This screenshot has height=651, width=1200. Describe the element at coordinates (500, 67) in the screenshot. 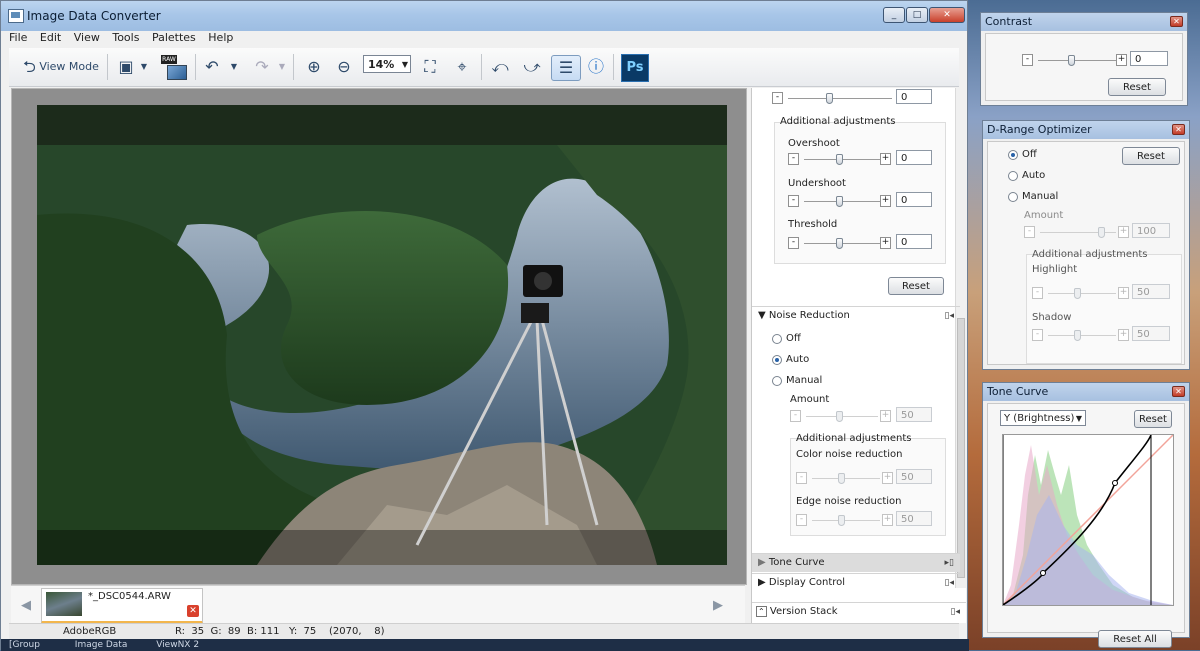

I see `rotate-left-icon: ⤺` at that location.